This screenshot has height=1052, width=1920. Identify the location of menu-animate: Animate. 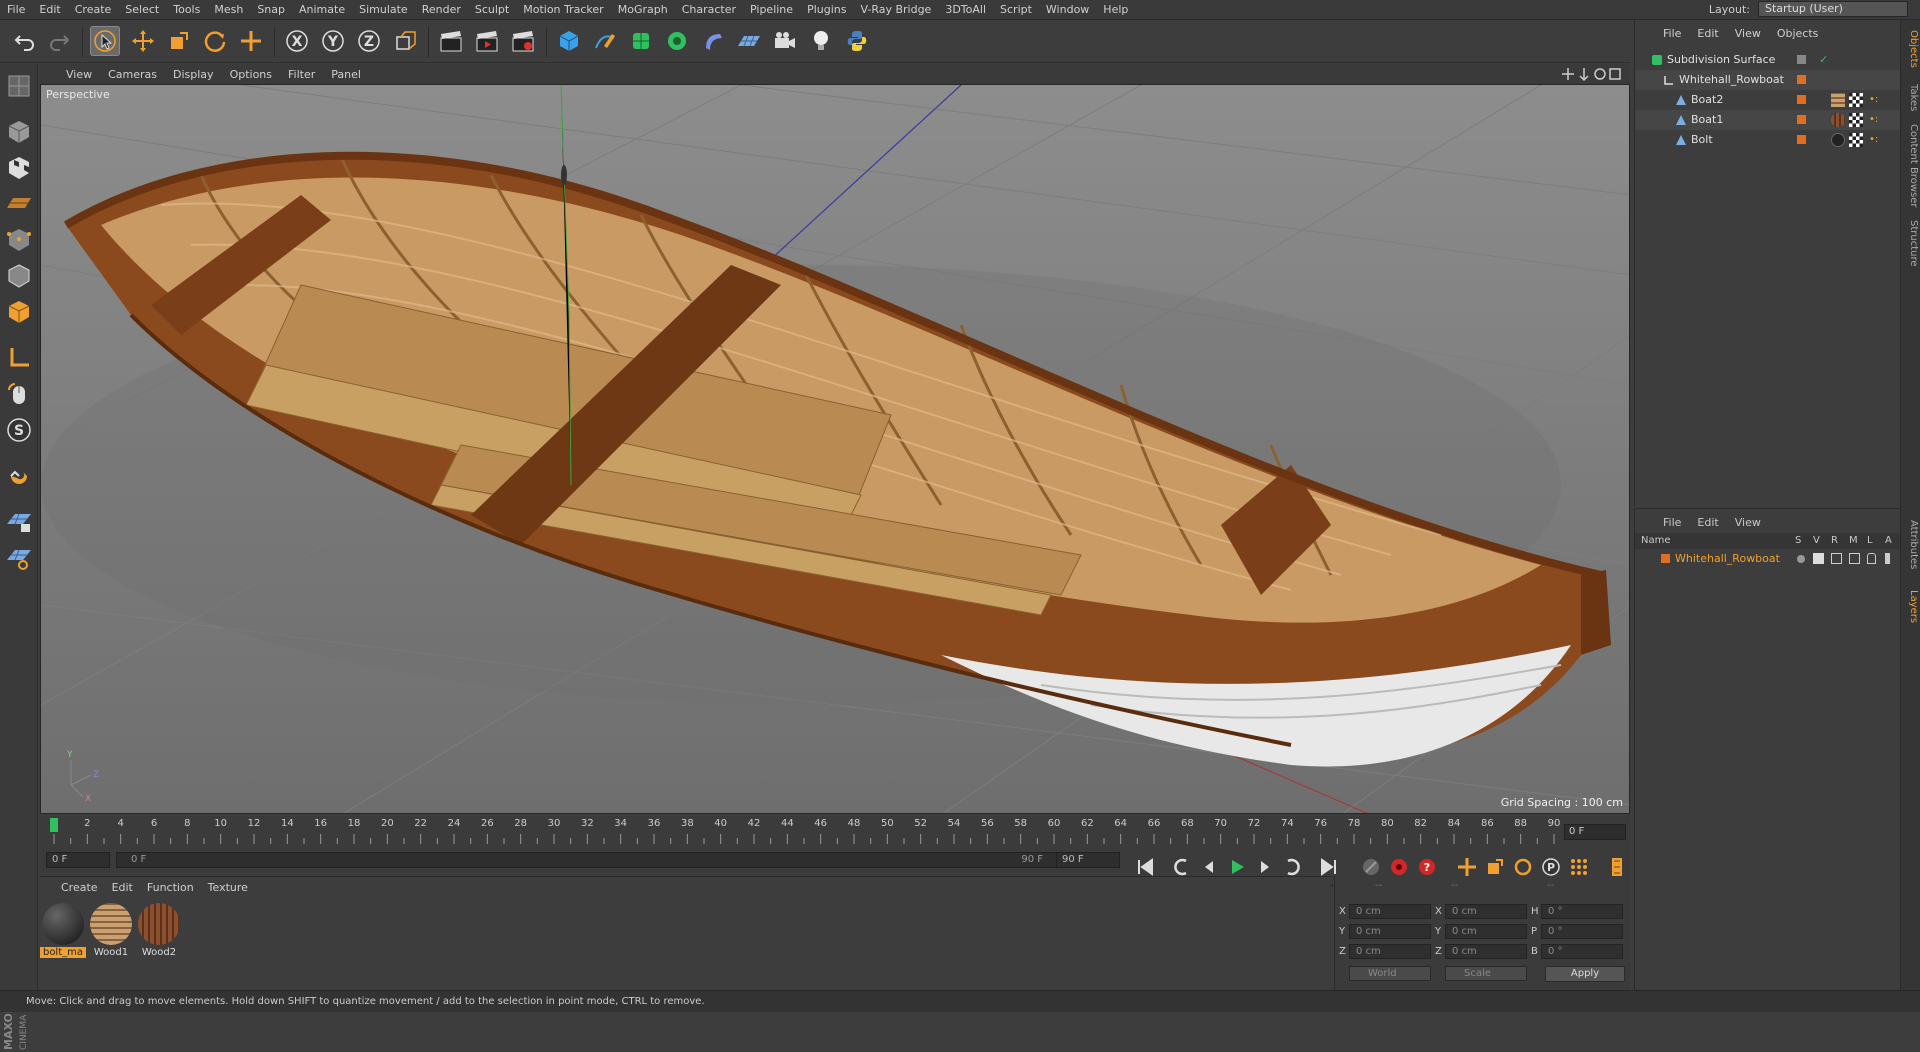
(322, 9).